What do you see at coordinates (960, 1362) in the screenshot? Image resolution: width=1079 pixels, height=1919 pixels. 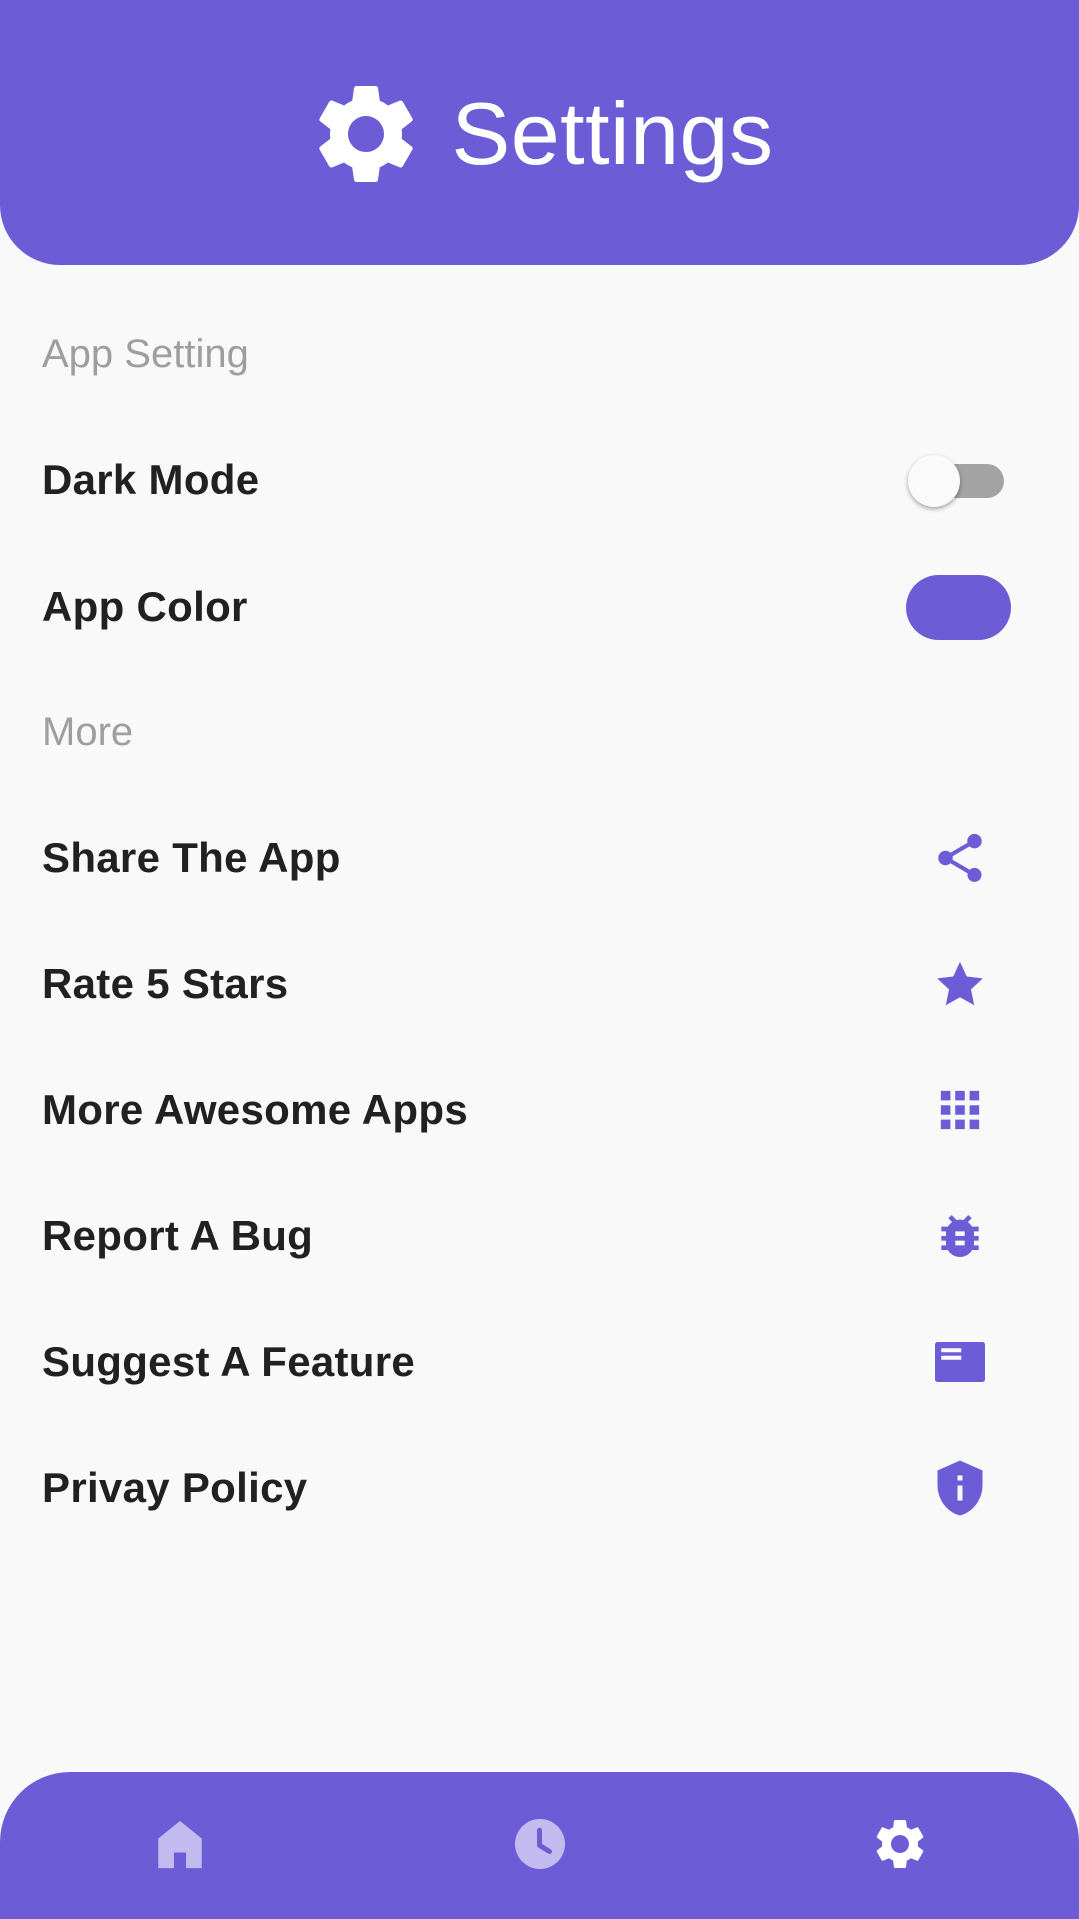 I see `feature-card-icon` at bounding box center [960, 1362].